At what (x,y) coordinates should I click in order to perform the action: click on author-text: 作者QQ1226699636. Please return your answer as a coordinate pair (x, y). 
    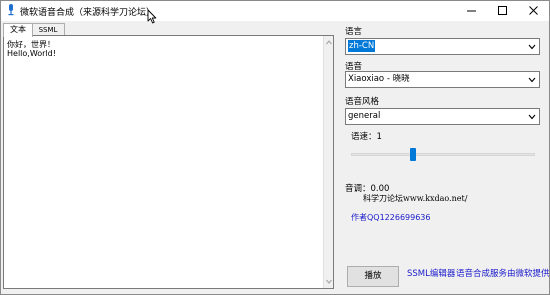
    Looking at the image, I should click on (391, 217).